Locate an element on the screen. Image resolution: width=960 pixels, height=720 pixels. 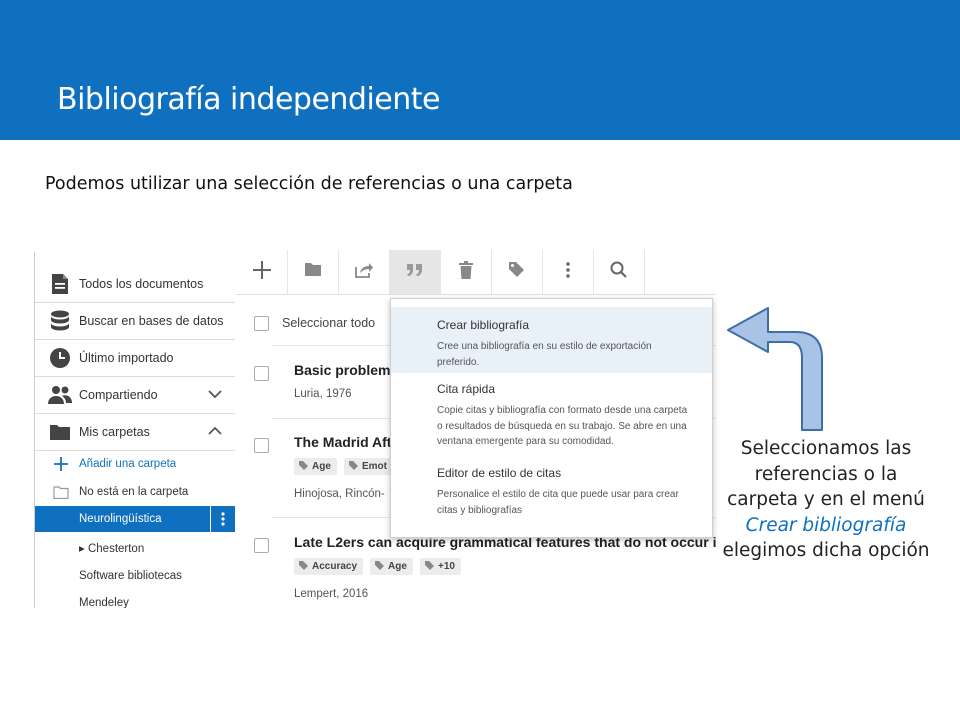
folder-chesterton: ▸ Chesterton is located at coordinates (135, 548).